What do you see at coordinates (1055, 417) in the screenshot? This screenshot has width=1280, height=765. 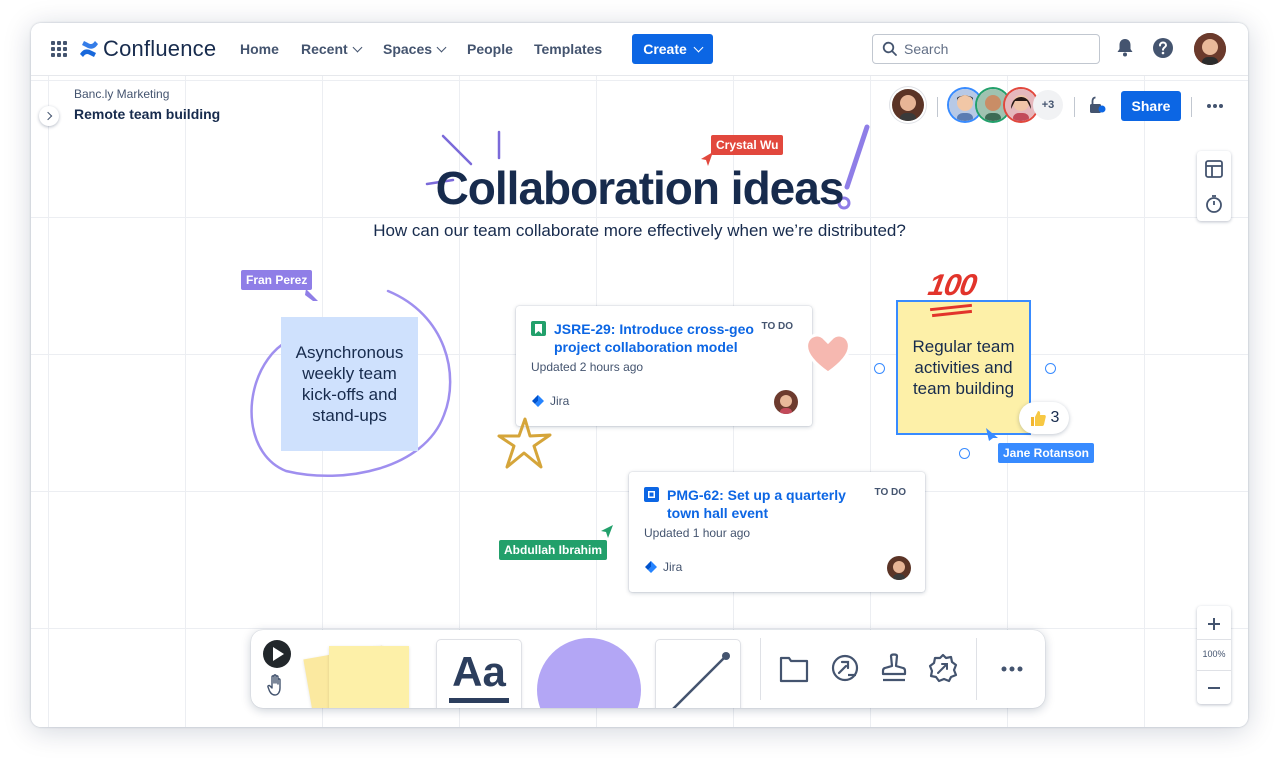 I see `reaction-count: 3` at bounding box center [1055, 417].